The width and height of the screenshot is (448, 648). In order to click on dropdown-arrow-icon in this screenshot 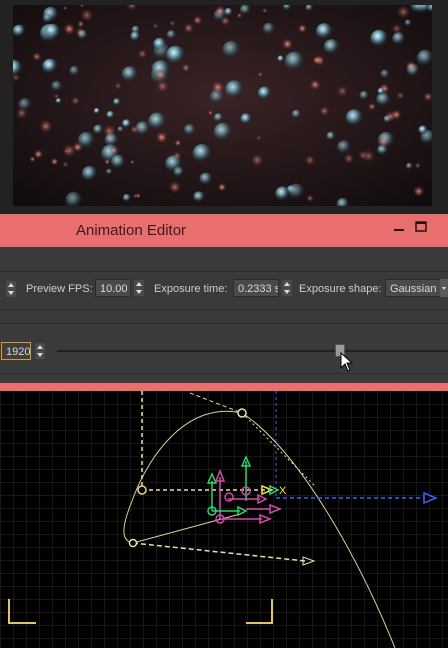, I will do `click(444, 288)`.